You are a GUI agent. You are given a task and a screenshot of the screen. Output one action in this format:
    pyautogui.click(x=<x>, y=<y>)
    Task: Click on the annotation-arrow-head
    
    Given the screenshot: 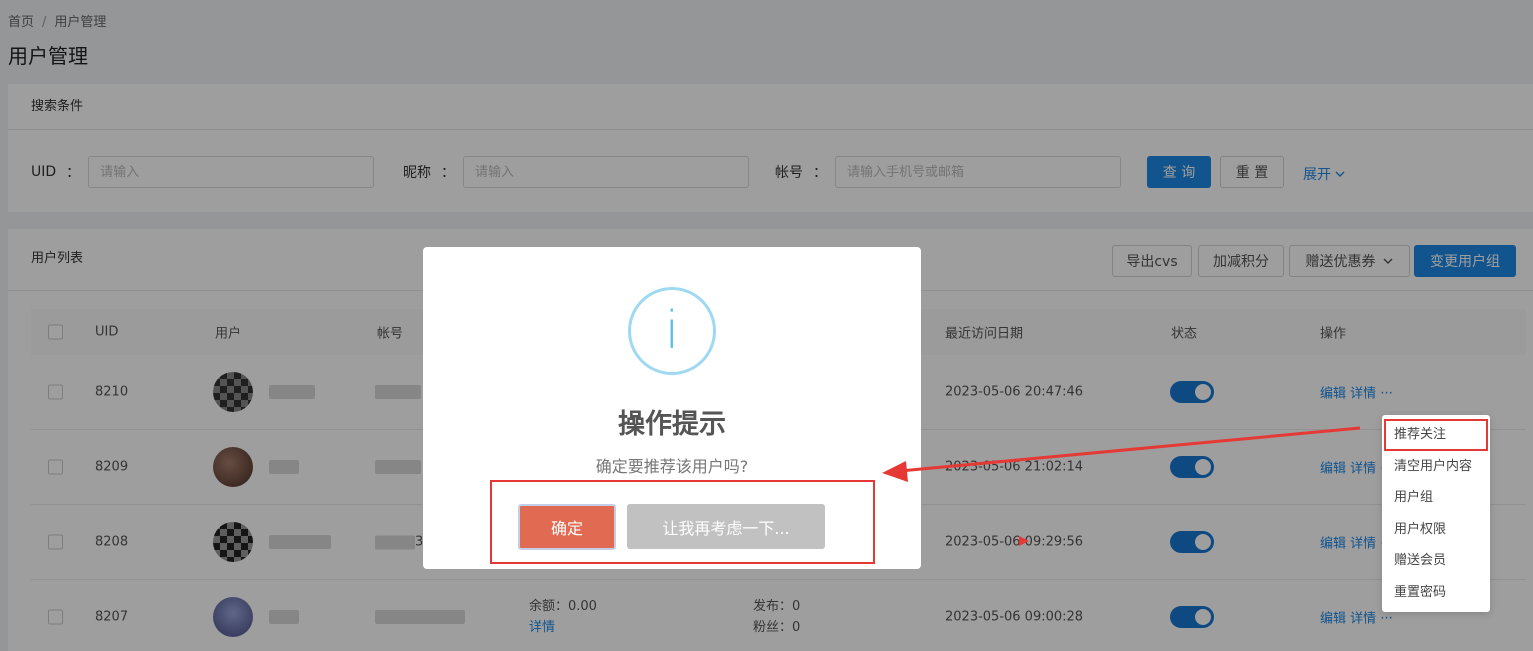 What is the action you would take?
    pyautogui.click(x=895, y=471)
    